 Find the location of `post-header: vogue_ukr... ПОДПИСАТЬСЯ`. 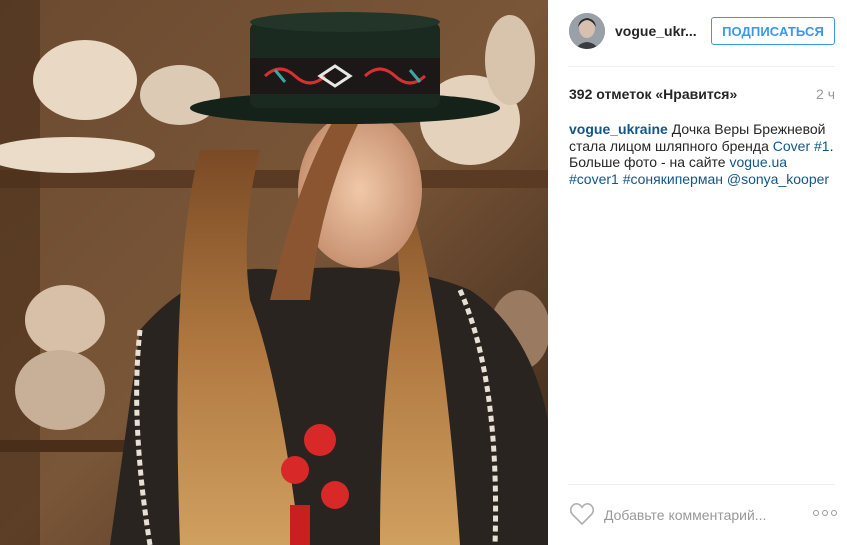

post-header: vogue_ukr... ПОДПИСАТЬСЯ is located at coordinates (697, 33).